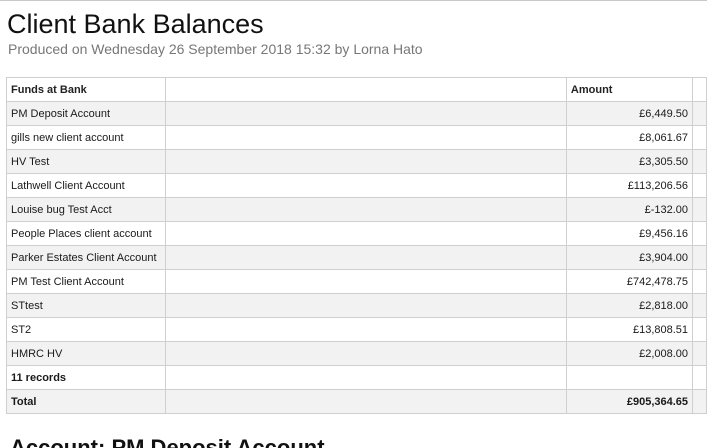  What do you see at coordinates (86, 185) in the screenshot?
I see `account-name: Lathwell Client Account` at bounding box center [86, 185].